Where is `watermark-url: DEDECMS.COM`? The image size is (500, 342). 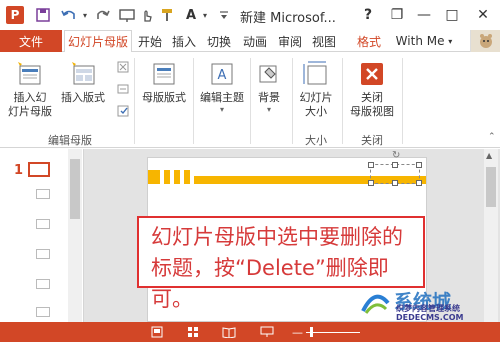 watermark-url: DEDECMS.COM is located at coordinates (430, 317).